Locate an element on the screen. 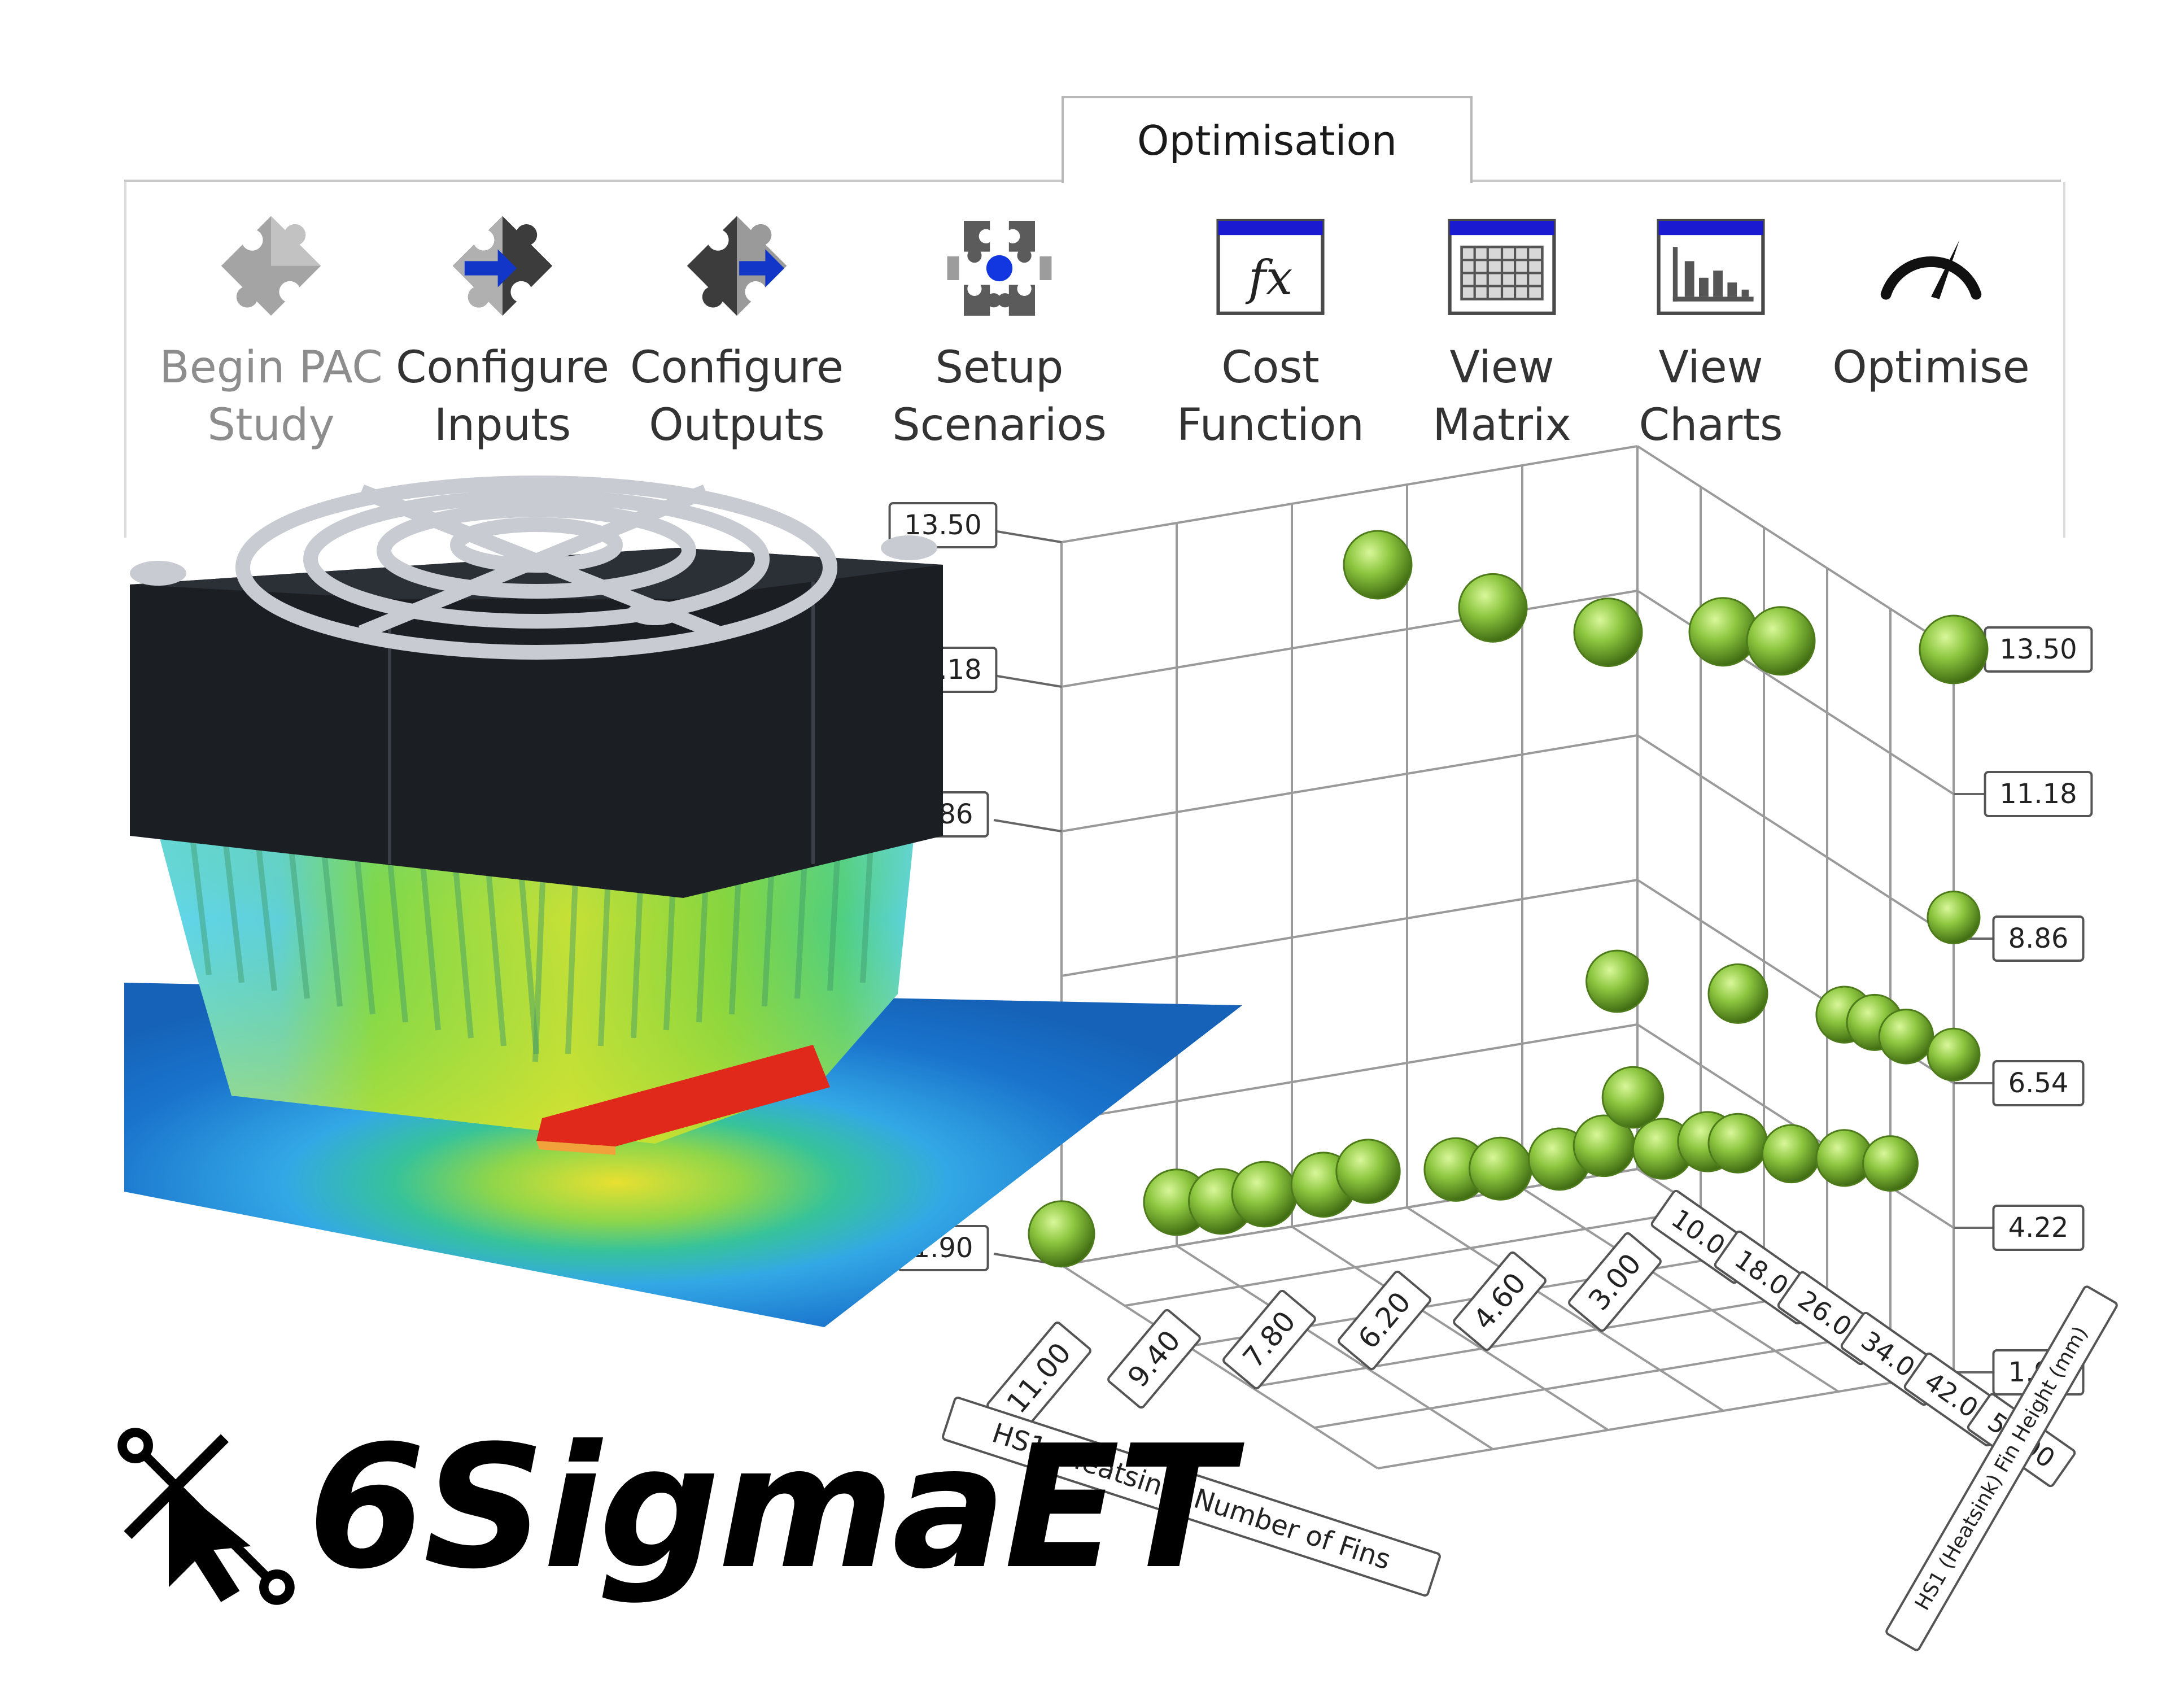 The height and width of the screenshot is (1705, 2184). svg-text: 11.18 is located at coordinates (2038, 794).